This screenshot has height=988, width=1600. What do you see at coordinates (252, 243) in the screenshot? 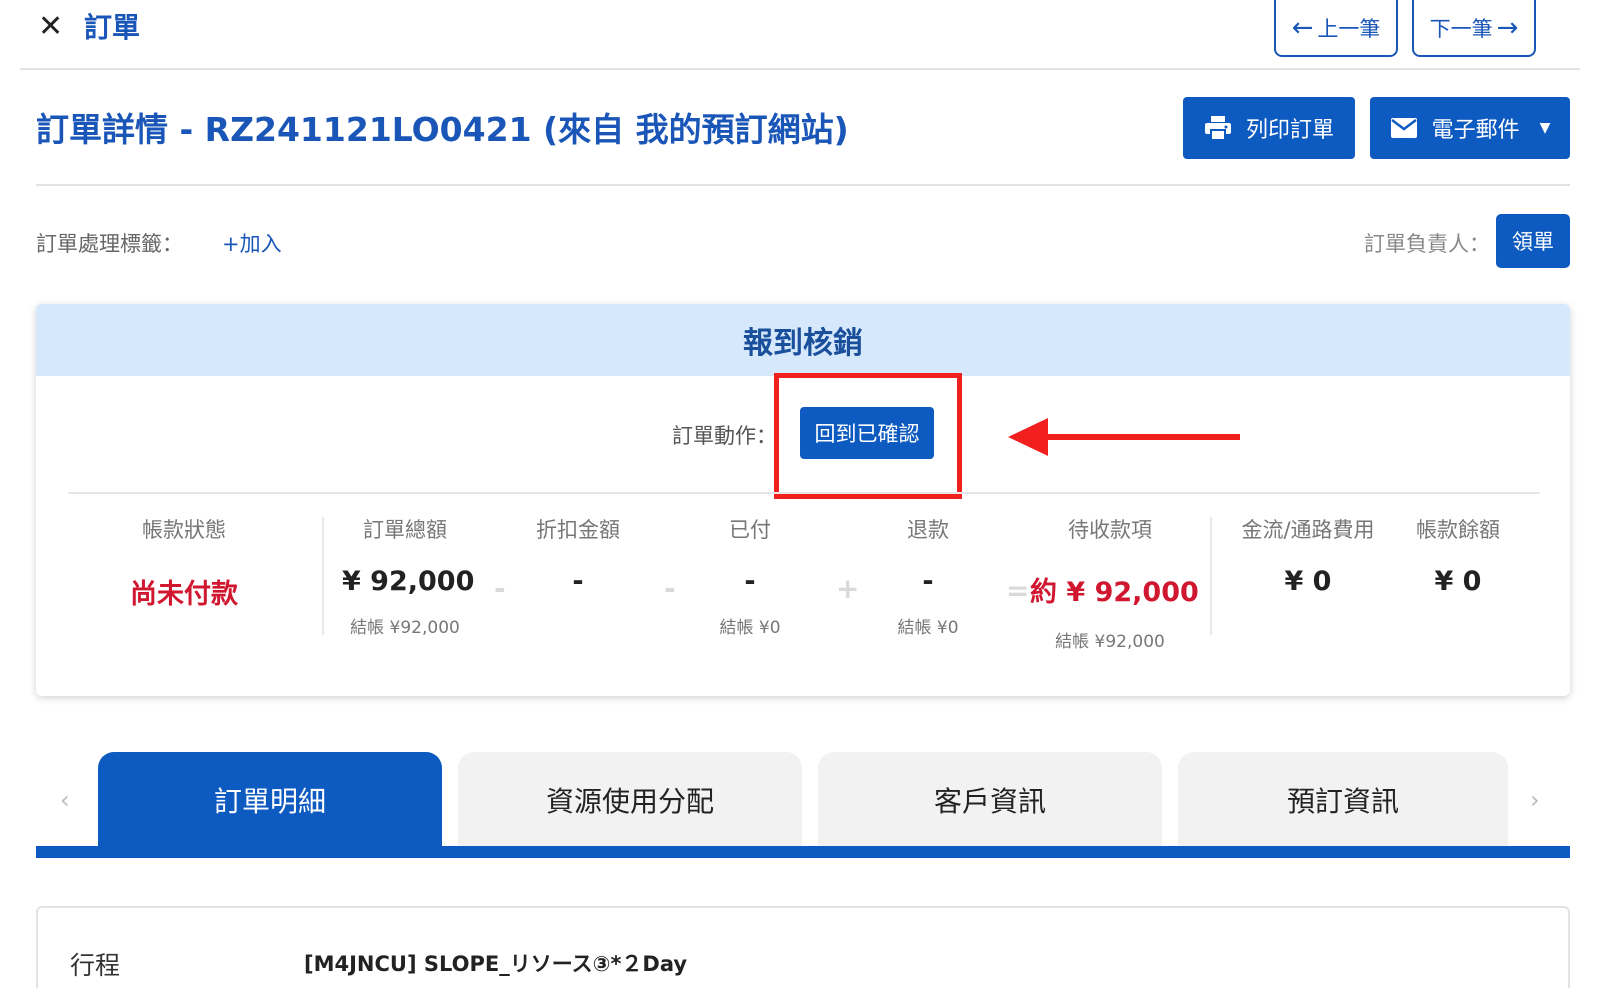
I see `add-tag-link: +加入` at bounding box center [252, 243].